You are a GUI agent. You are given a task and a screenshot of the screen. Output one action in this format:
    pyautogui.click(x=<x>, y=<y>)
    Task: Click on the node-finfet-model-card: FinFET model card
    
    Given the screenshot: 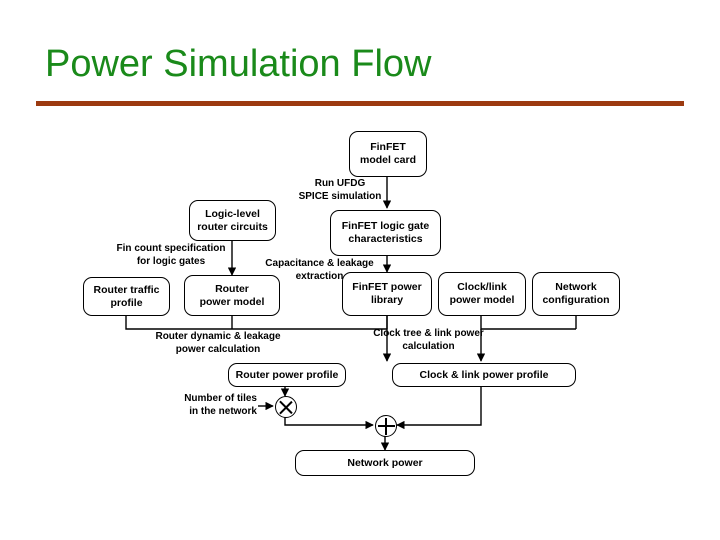 What is the action you would take?
    pyautogui.click(x=388, y=154)
    